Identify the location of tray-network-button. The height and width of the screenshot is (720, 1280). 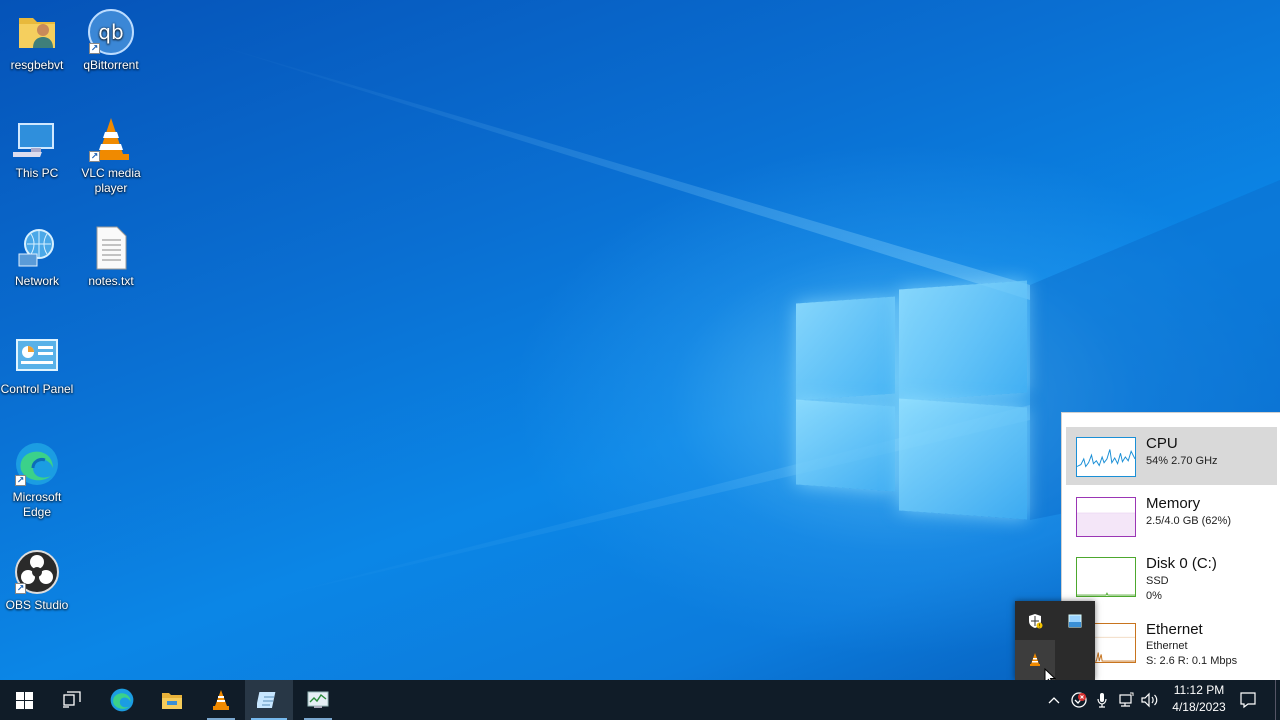
(1126, 700).